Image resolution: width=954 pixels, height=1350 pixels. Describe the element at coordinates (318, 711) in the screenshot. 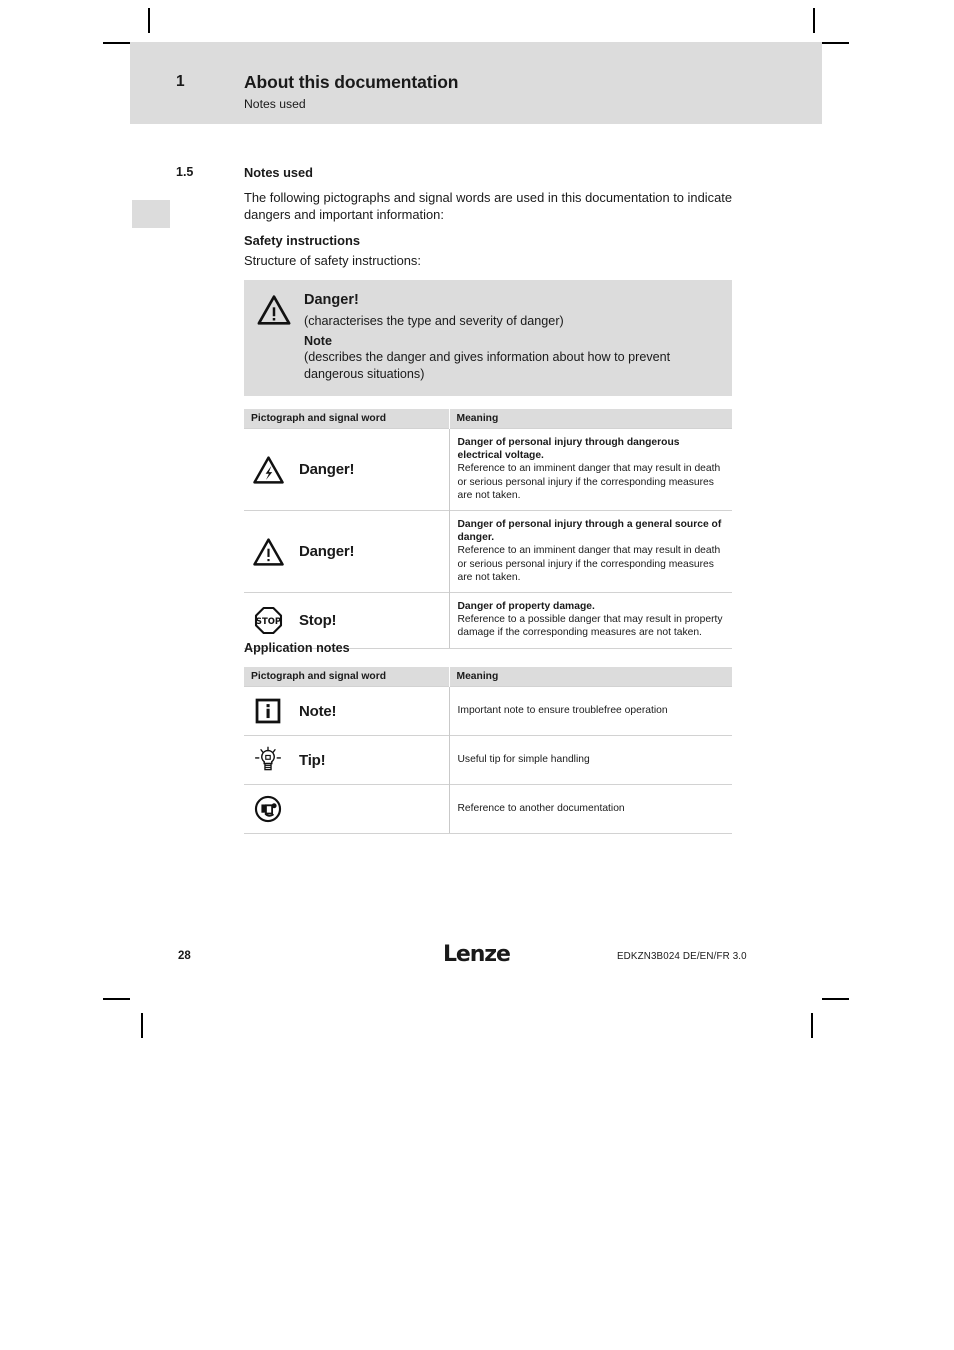

I see `signal-word: Note!` at that location.